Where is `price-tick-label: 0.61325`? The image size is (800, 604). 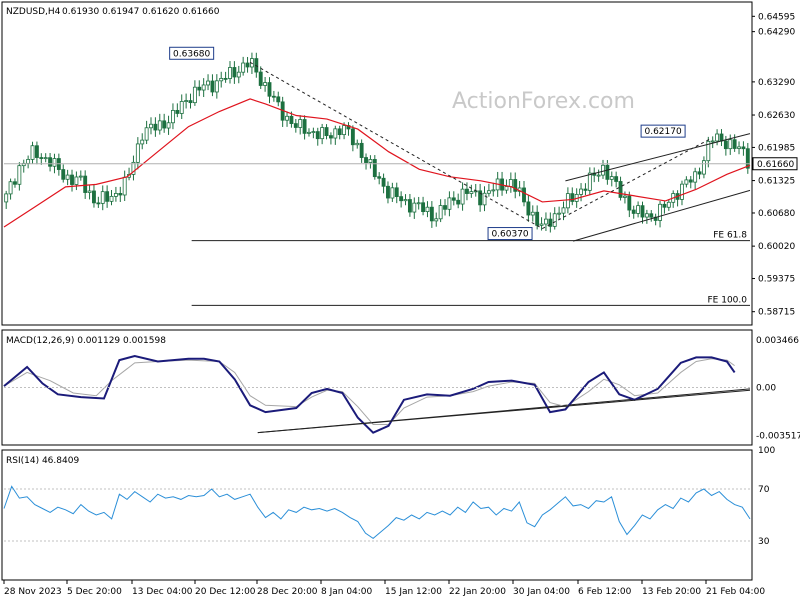
price-tick-label: 0.61325 is located at coordinates (776, 182).